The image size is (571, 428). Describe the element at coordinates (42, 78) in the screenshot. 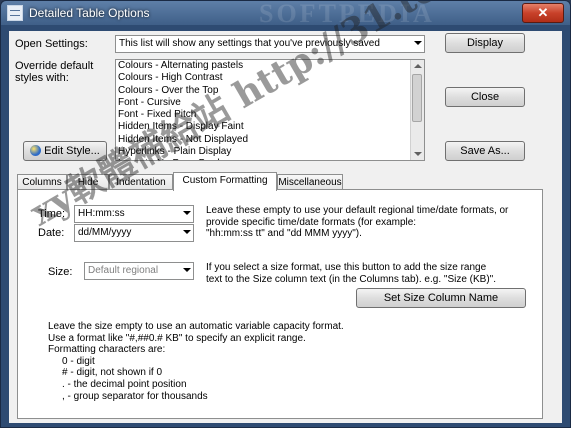

I see `override-label-line2: styles with:` at that location.